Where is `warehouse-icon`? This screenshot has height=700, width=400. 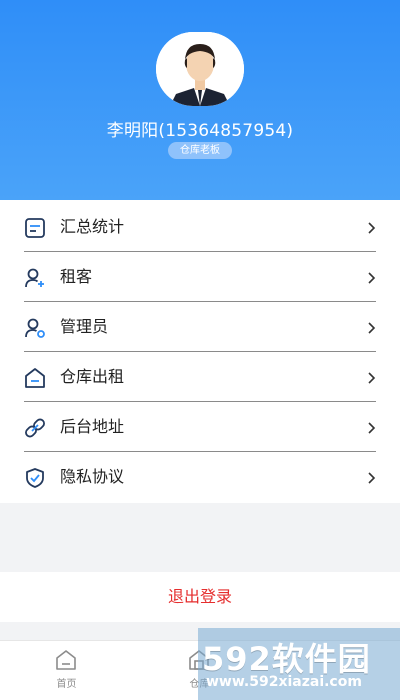 warehouse-icon is located at coordinates (35, 378).